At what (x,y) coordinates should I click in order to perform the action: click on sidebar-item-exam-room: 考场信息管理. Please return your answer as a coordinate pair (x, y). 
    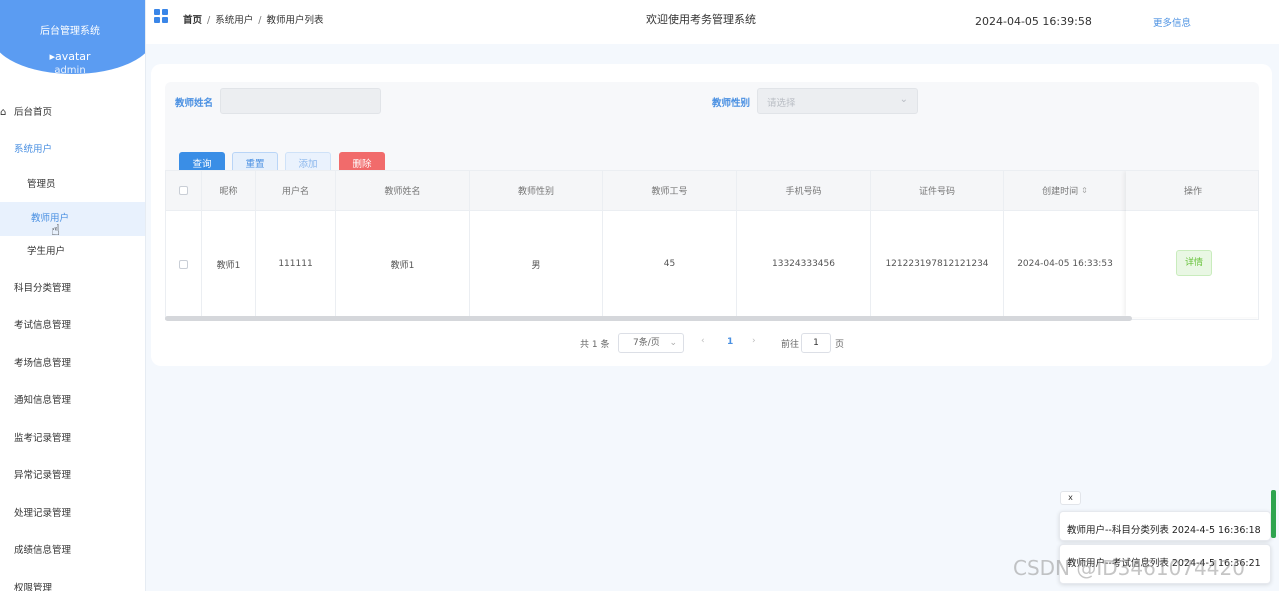
    Looking at the image, I should click on (72, 364).